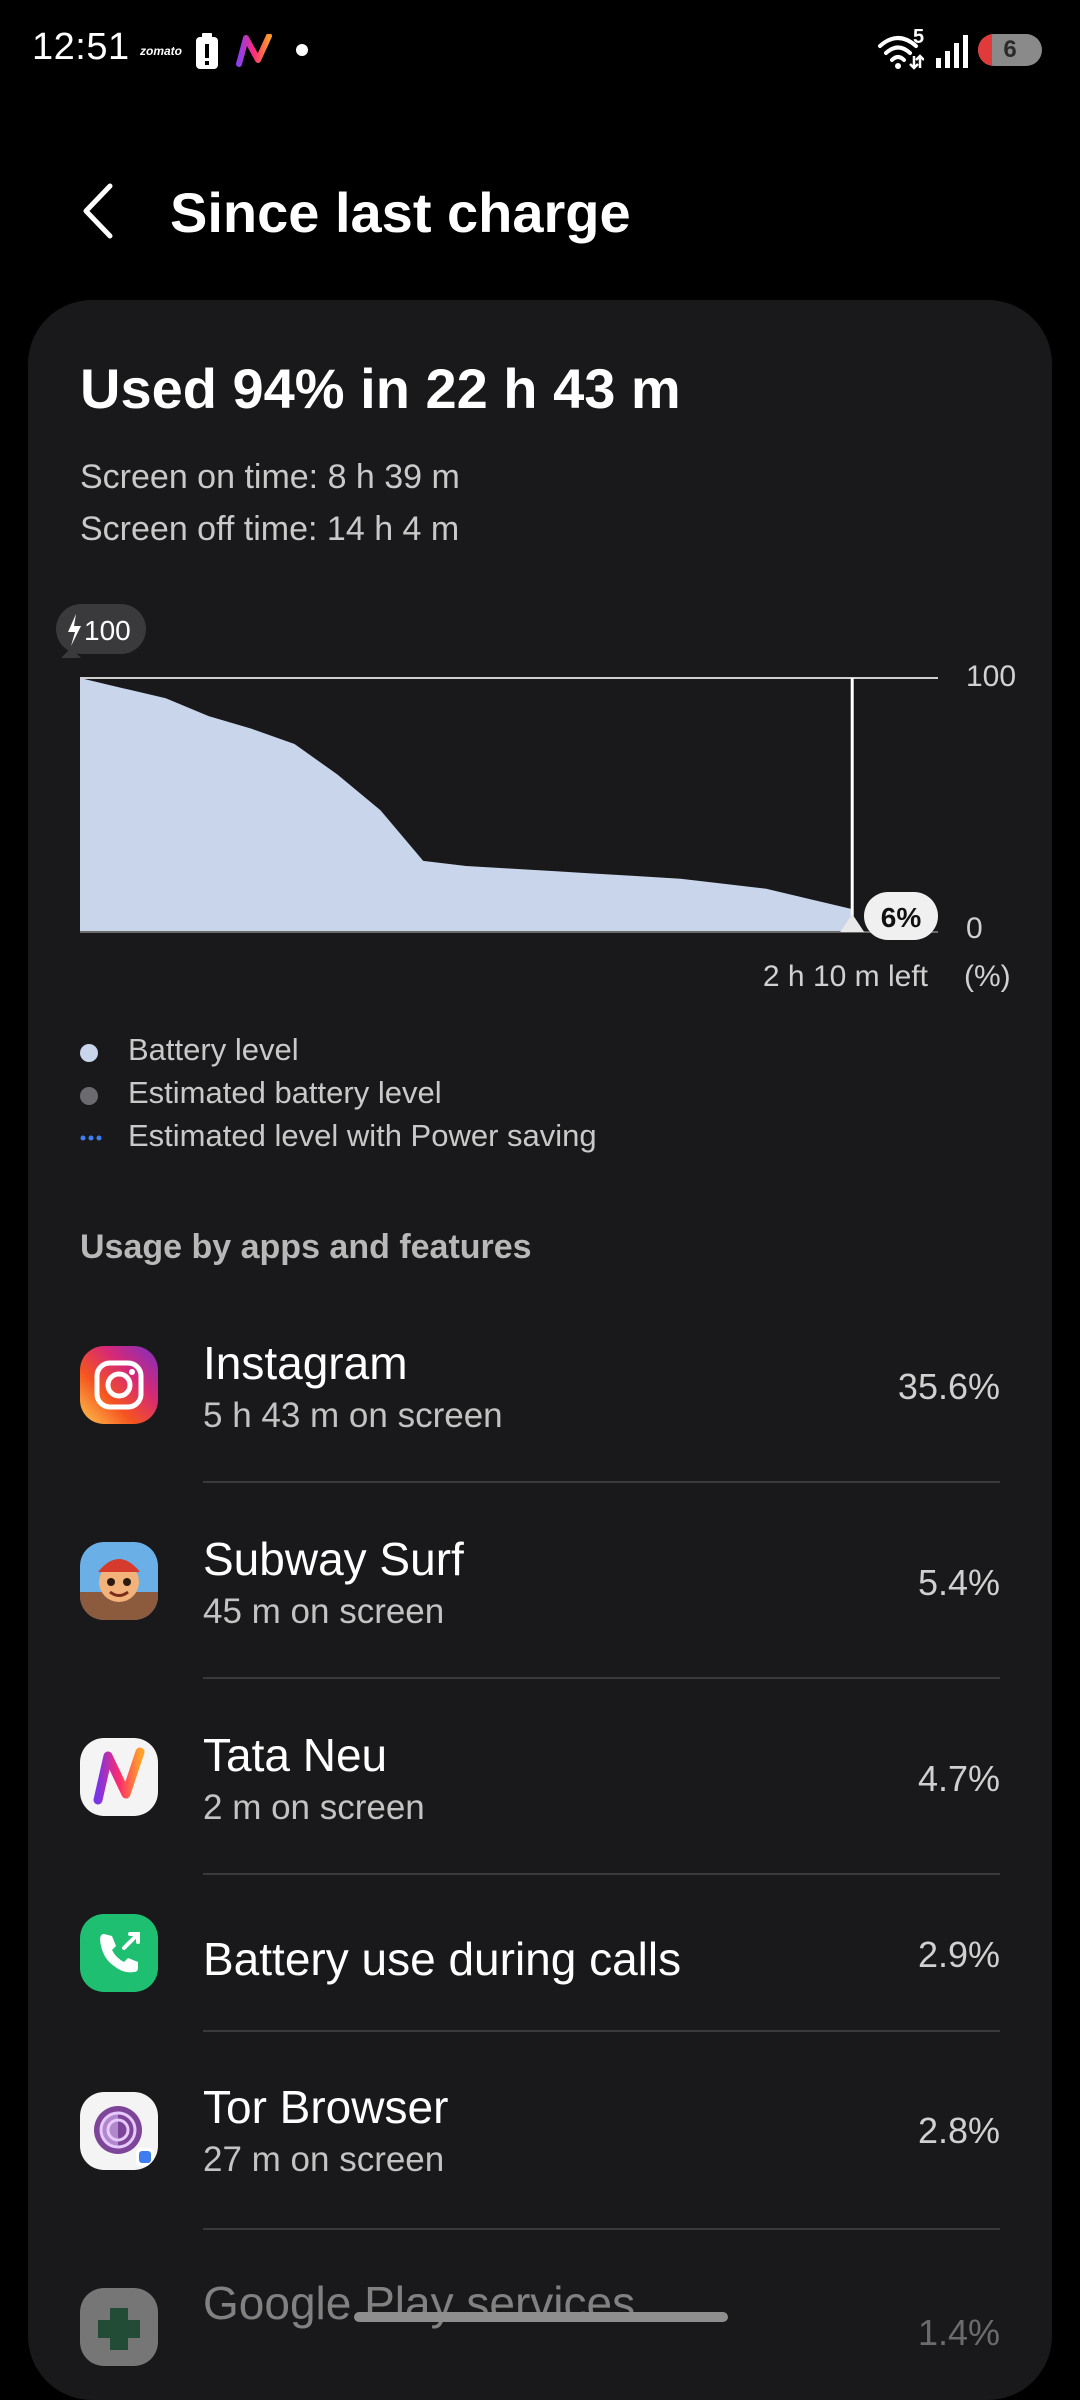  I want to click on app-row-tata-neu: Tata Neu 2 m on screen 4.7%, so click(540, 1782).